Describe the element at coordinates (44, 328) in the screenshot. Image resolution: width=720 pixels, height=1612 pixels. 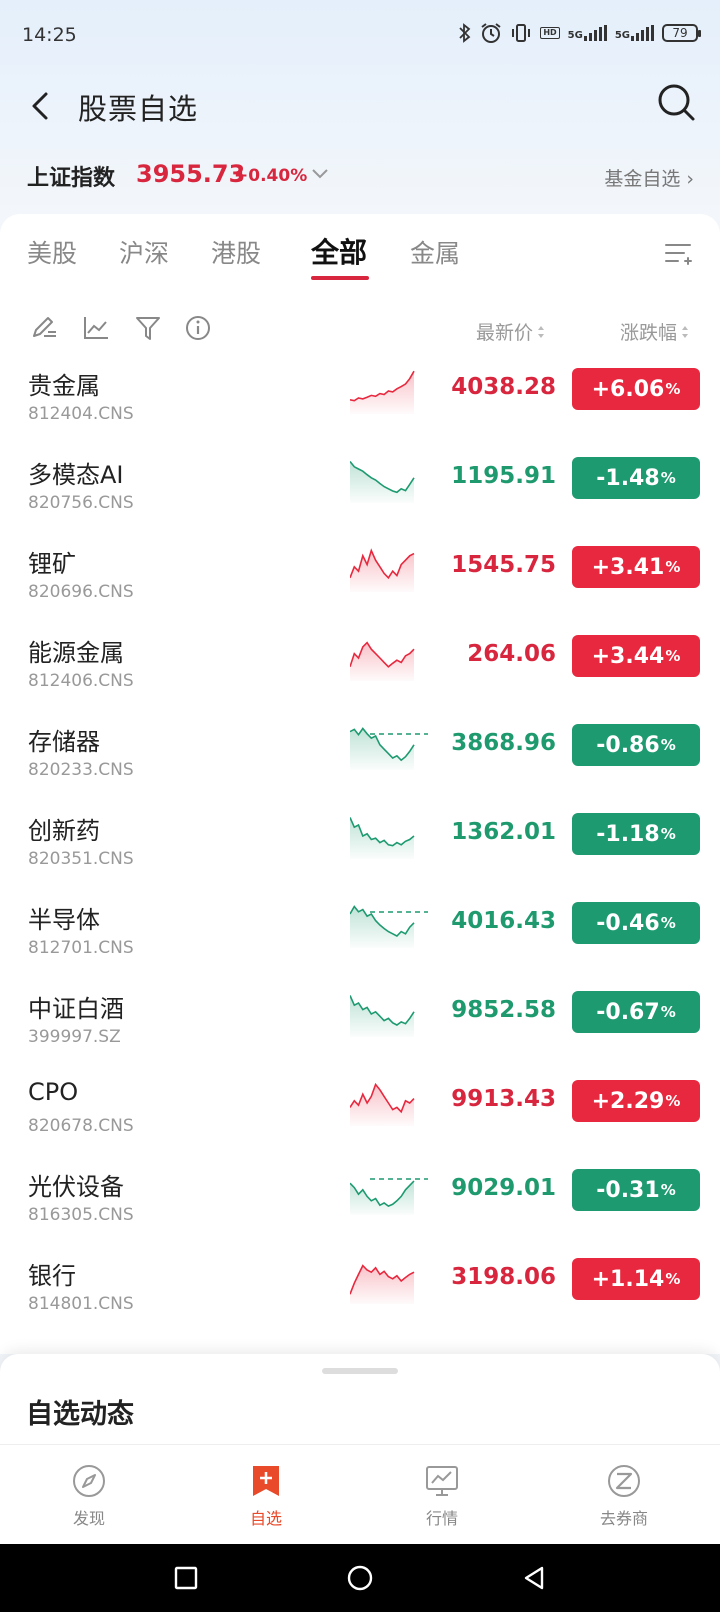
I see `edit-icon` at that location.